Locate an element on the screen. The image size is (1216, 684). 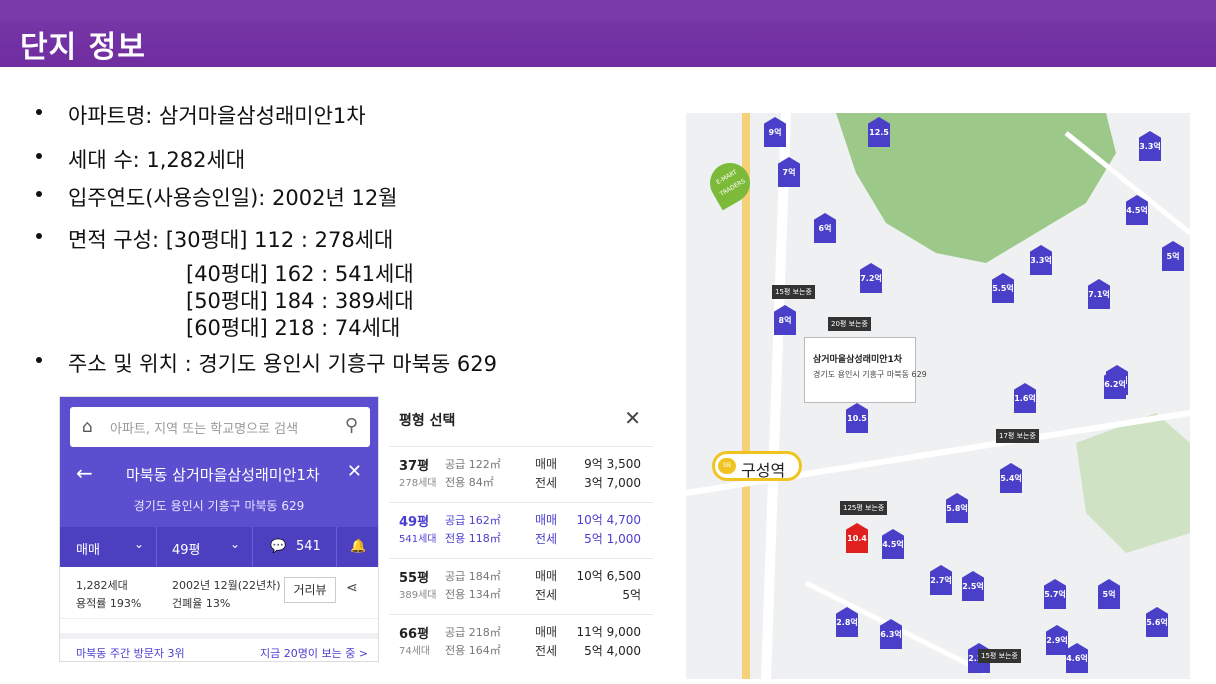
filter-size: 49평 is located at coordinates (186, 548).